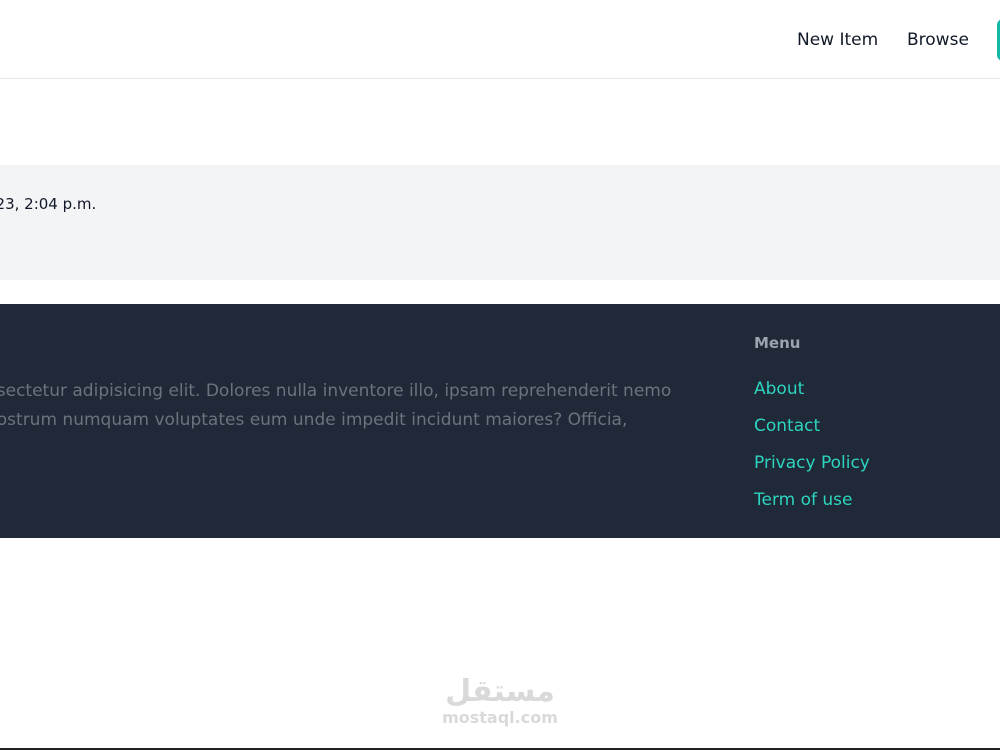  I want to click on watermark-arabic: مستقل, so click(500, 691).